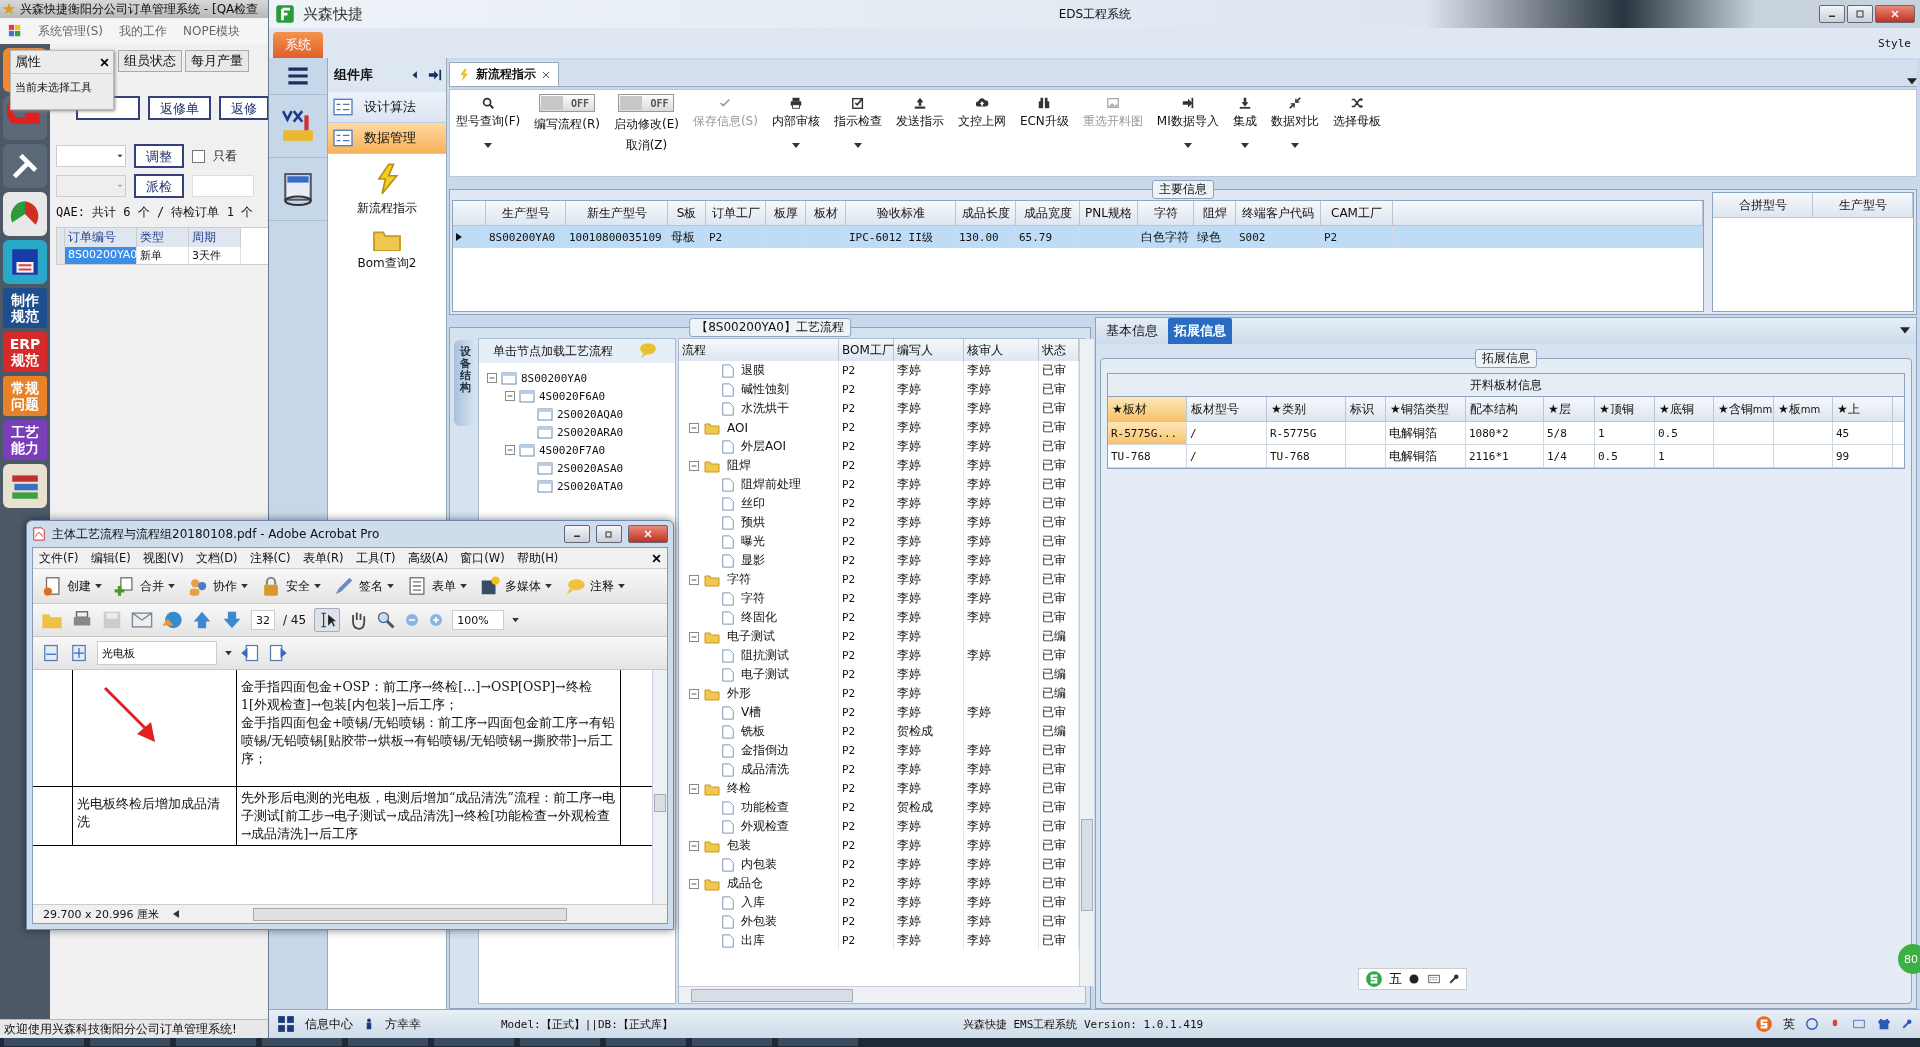 The height and width of the screenshot is (1047, 1920). What do you see at coordinates (263, 620) in the screenshot?
I see `page-field: 32` at bounding box center [263, 620].